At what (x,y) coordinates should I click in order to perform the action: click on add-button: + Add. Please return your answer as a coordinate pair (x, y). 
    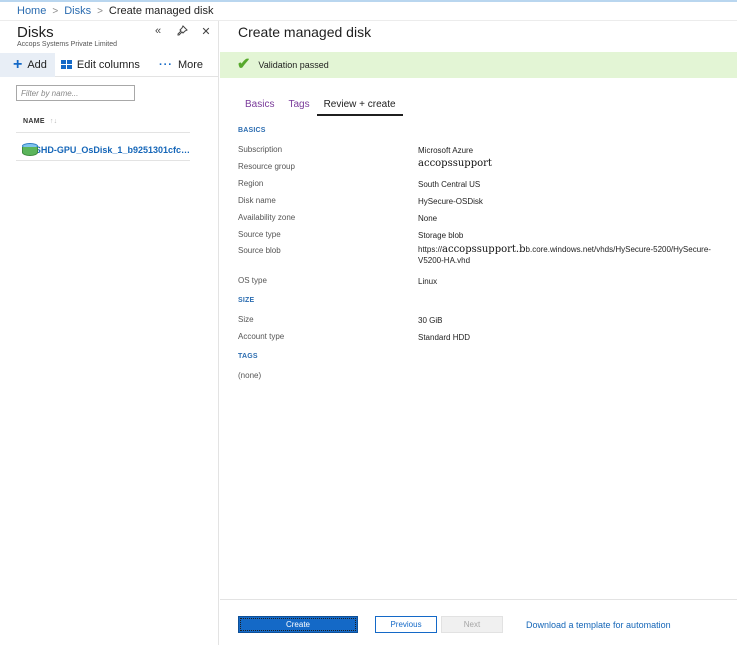
    Looking at the image, I should click on (27, 64).